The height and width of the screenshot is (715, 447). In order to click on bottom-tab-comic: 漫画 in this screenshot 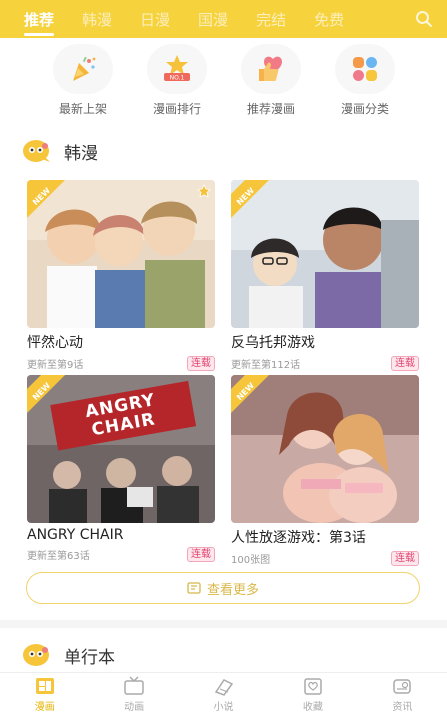, I will do `click(44, 694)`.